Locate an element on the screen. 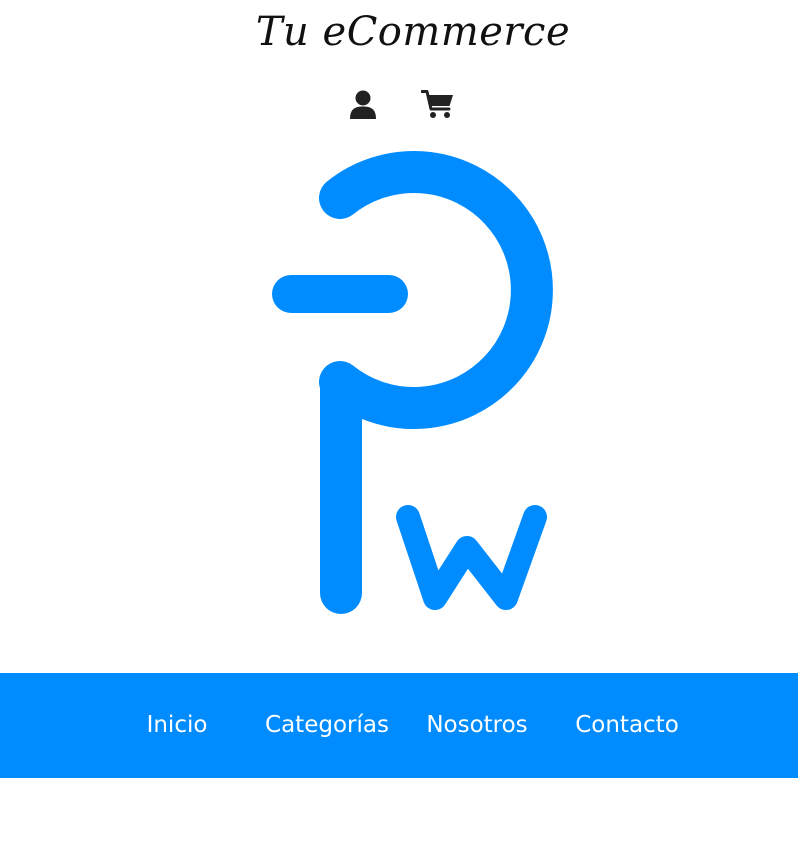  nav-item-inicio: Inicio is located at coordinates (177, 725).